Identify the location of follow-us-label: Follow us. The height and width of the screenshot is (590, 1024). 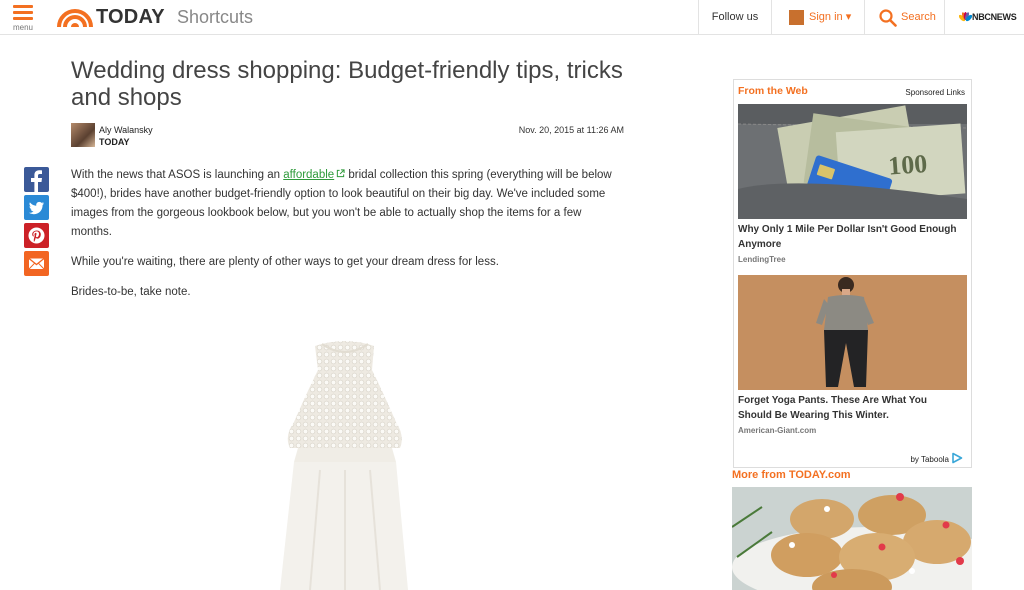
(735, 17).